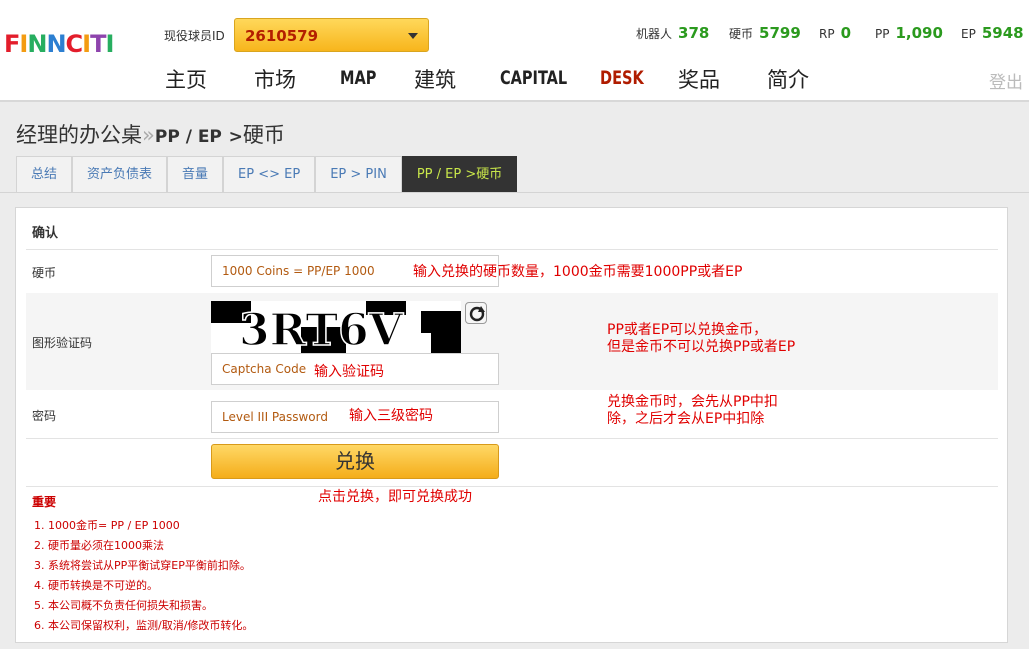  Describe the element at coordinates (59, 44) in the screenshot. I see `finnciti-logo: FINNCITI` at that location.